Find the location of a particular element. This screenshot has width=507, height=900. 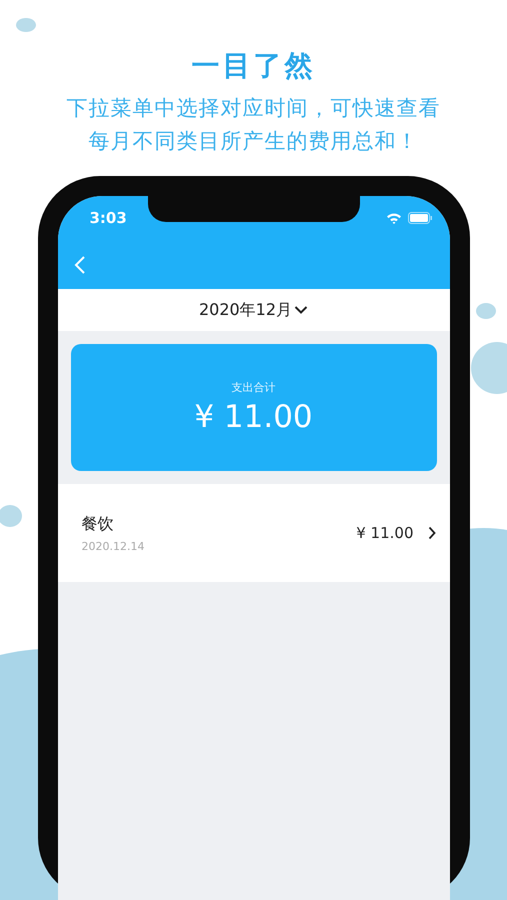

expense-date: 2020.12.14 is located at coordinates (113, 546).